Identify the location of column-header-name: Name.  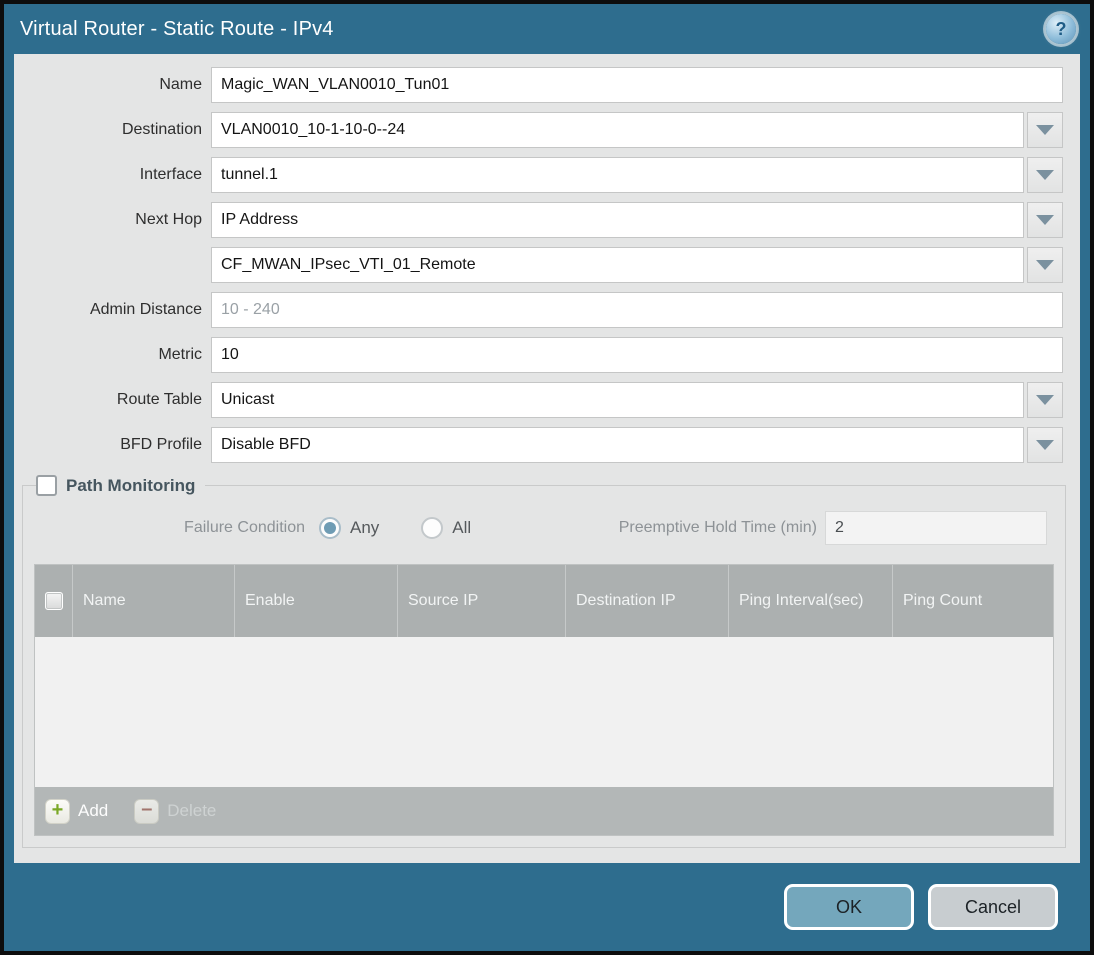
(154, 601).